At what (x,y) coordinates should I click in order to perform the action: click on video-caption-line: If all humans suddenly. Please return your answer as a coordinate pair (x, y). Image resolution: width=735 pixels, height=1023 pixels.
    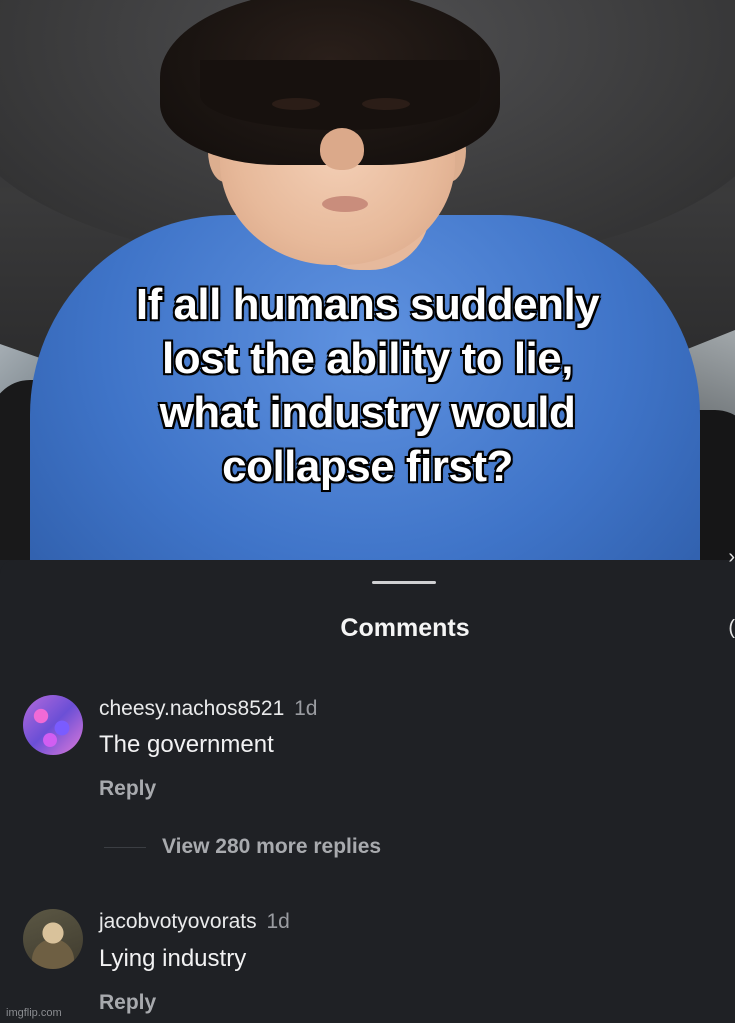
    Looking at the image, I should click on (368, 304).